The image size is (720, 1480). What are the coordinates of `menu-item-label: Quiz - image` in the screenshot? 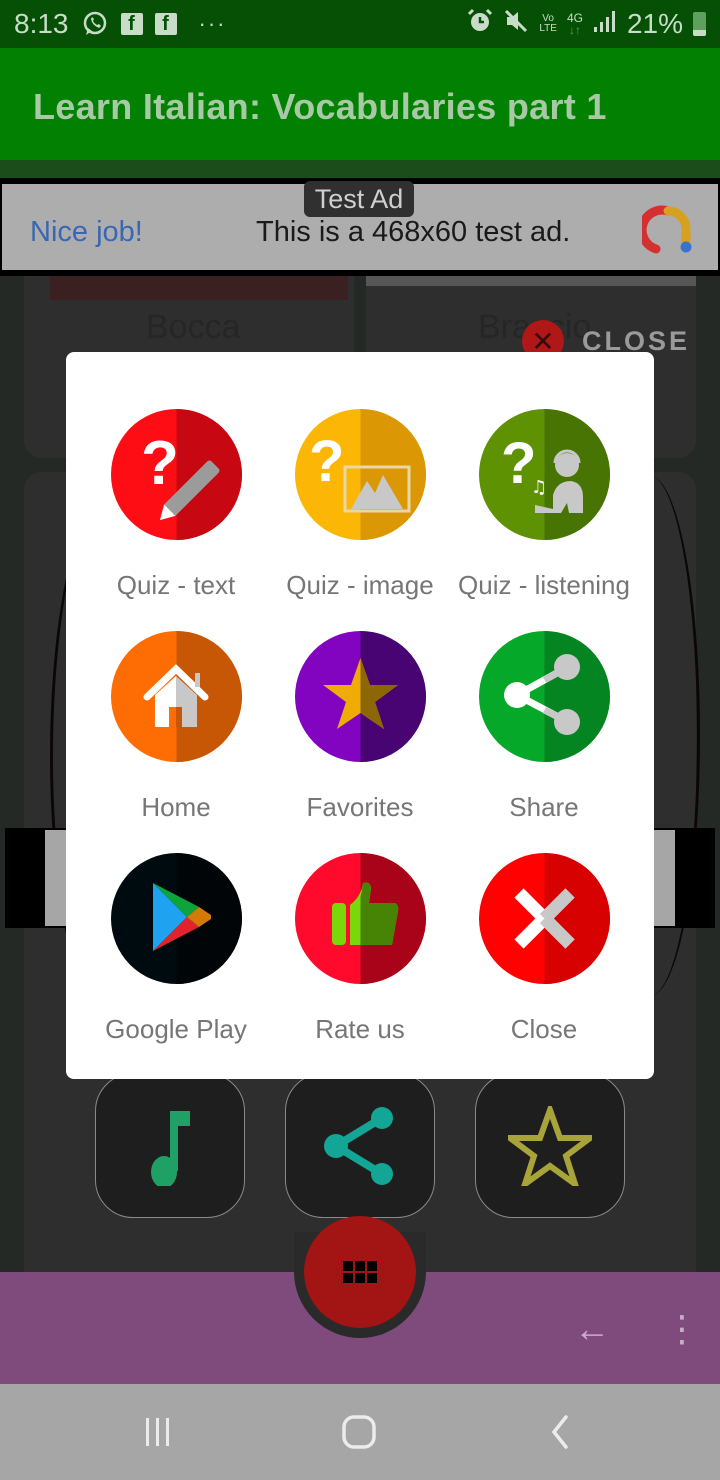 It's located at (360, 585).